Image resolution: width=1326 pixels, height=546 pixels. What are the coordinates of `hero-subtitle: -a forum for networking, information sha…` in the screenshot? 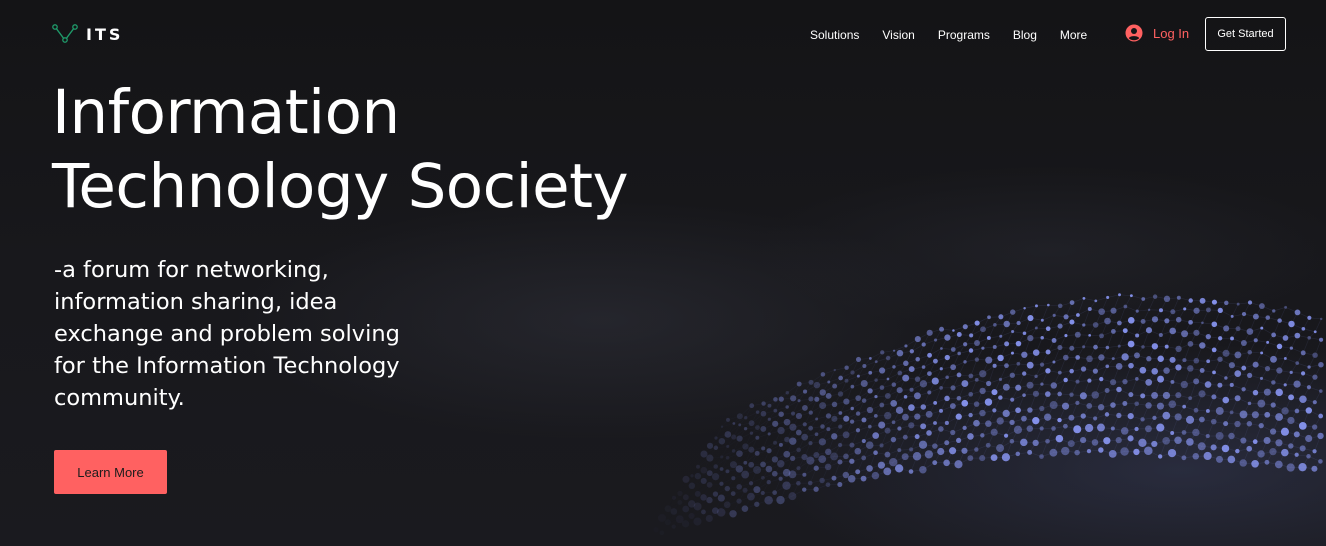 It's located at (227, 334).